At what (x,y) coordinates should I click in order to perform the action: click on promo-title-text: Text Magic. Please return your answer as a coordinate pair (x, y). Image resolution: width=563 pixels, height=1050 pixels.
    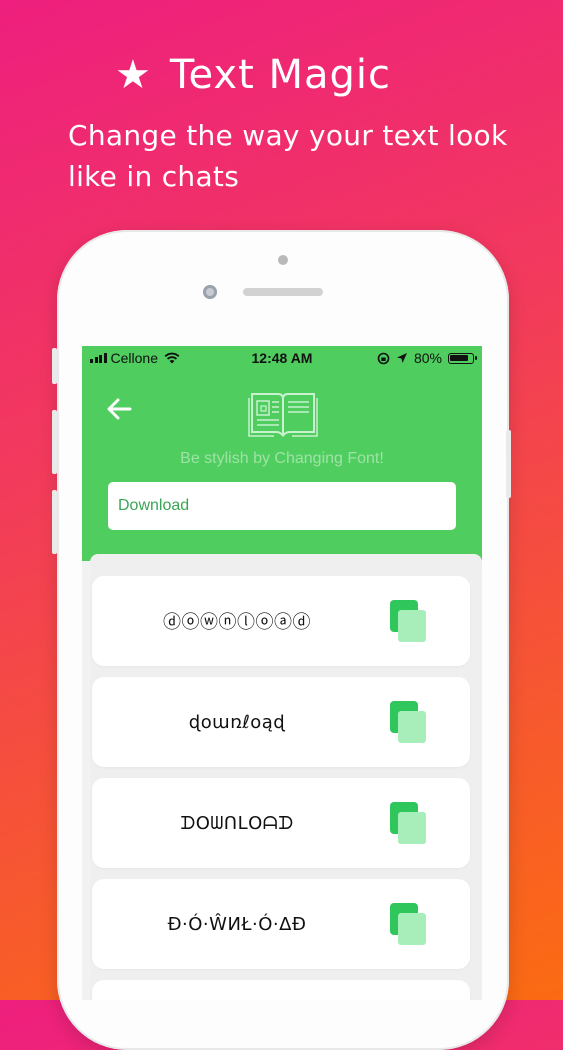
    Looking at the image, I should click on (280, 75).